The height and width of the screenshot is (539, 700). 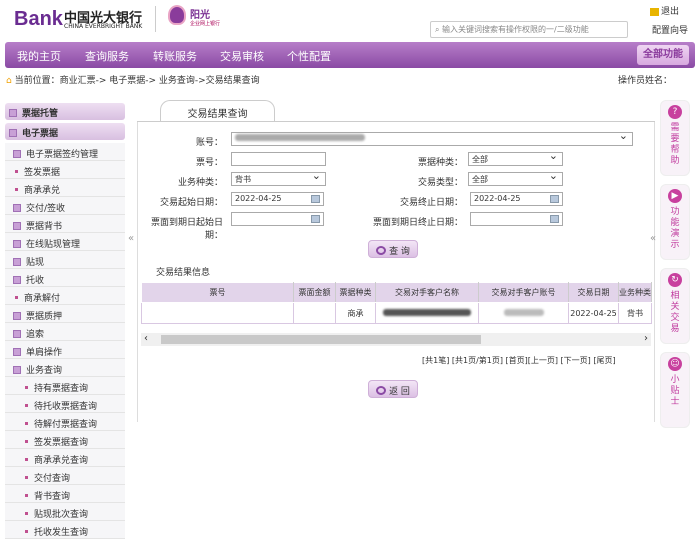 I want to click on logout-icon, so click(x=654, y=11).